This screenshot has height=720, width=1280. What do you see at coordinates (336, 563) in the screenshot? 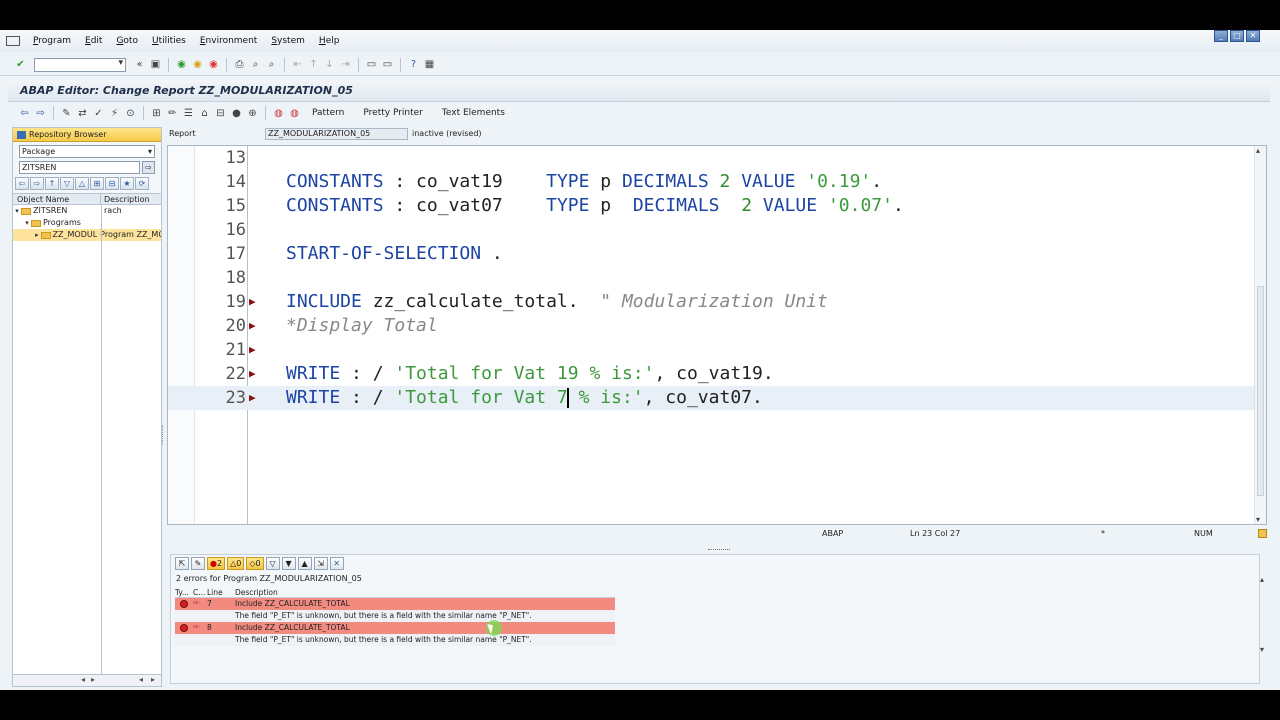
I see `close-icon: ✕` at bounding box center [336, 563].